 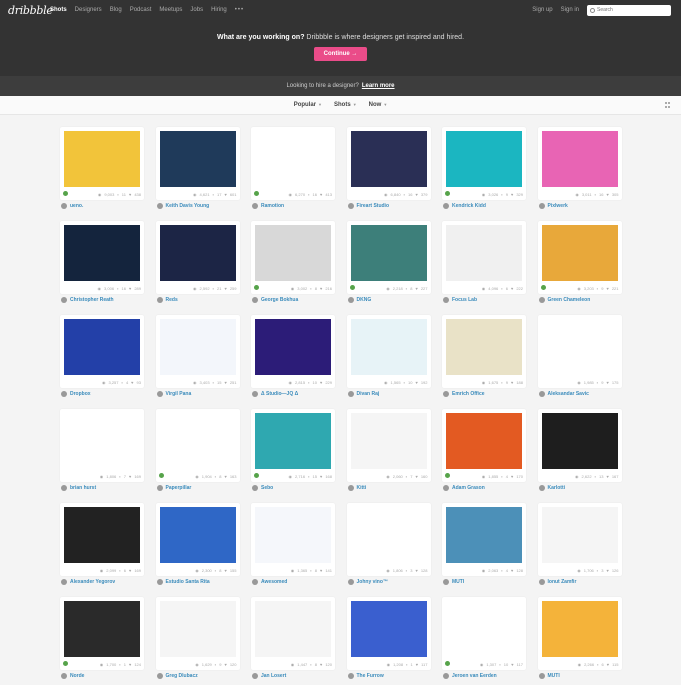 I want to click on shot-author: Focus Lab, so click(x=460, y=300).